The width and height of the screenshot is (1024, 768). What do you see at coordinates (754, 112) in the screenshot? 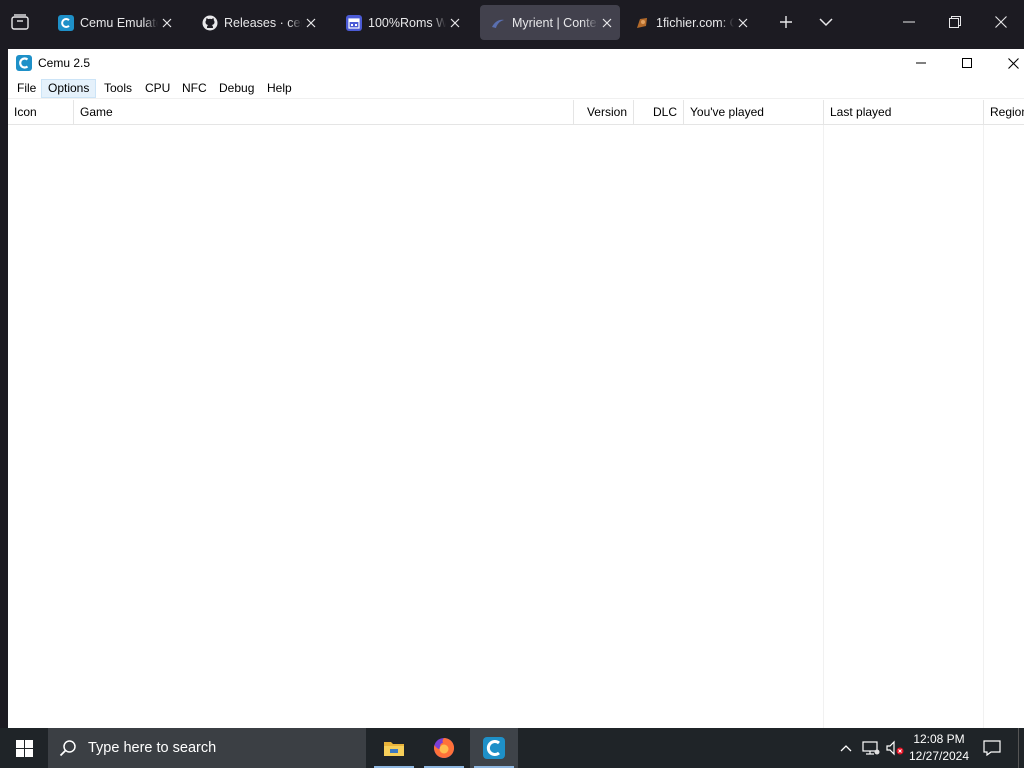
I see `column-header-you-played: You've played` at bounding box center [754, 112].